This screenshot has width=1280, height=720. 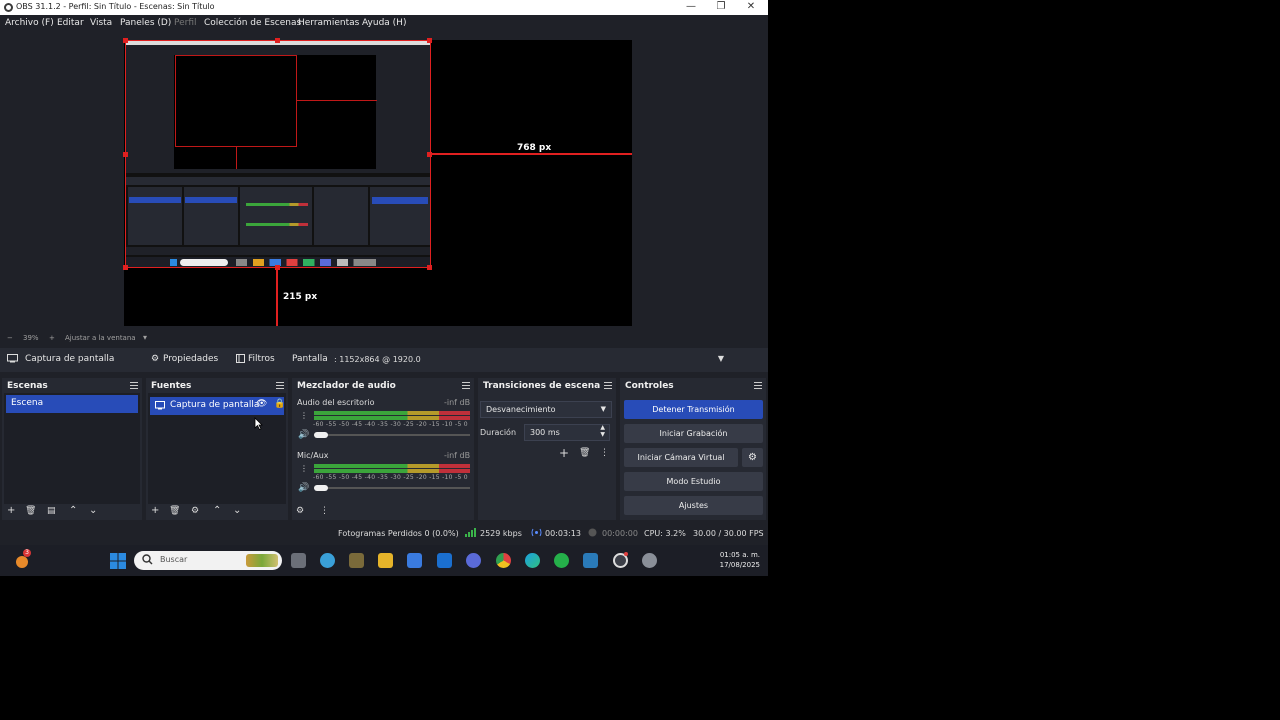 What do you see at coordinates (155, 510) in the screenshot?
I see `add-source-plus-icon: +` at bounding box center [155, 510].